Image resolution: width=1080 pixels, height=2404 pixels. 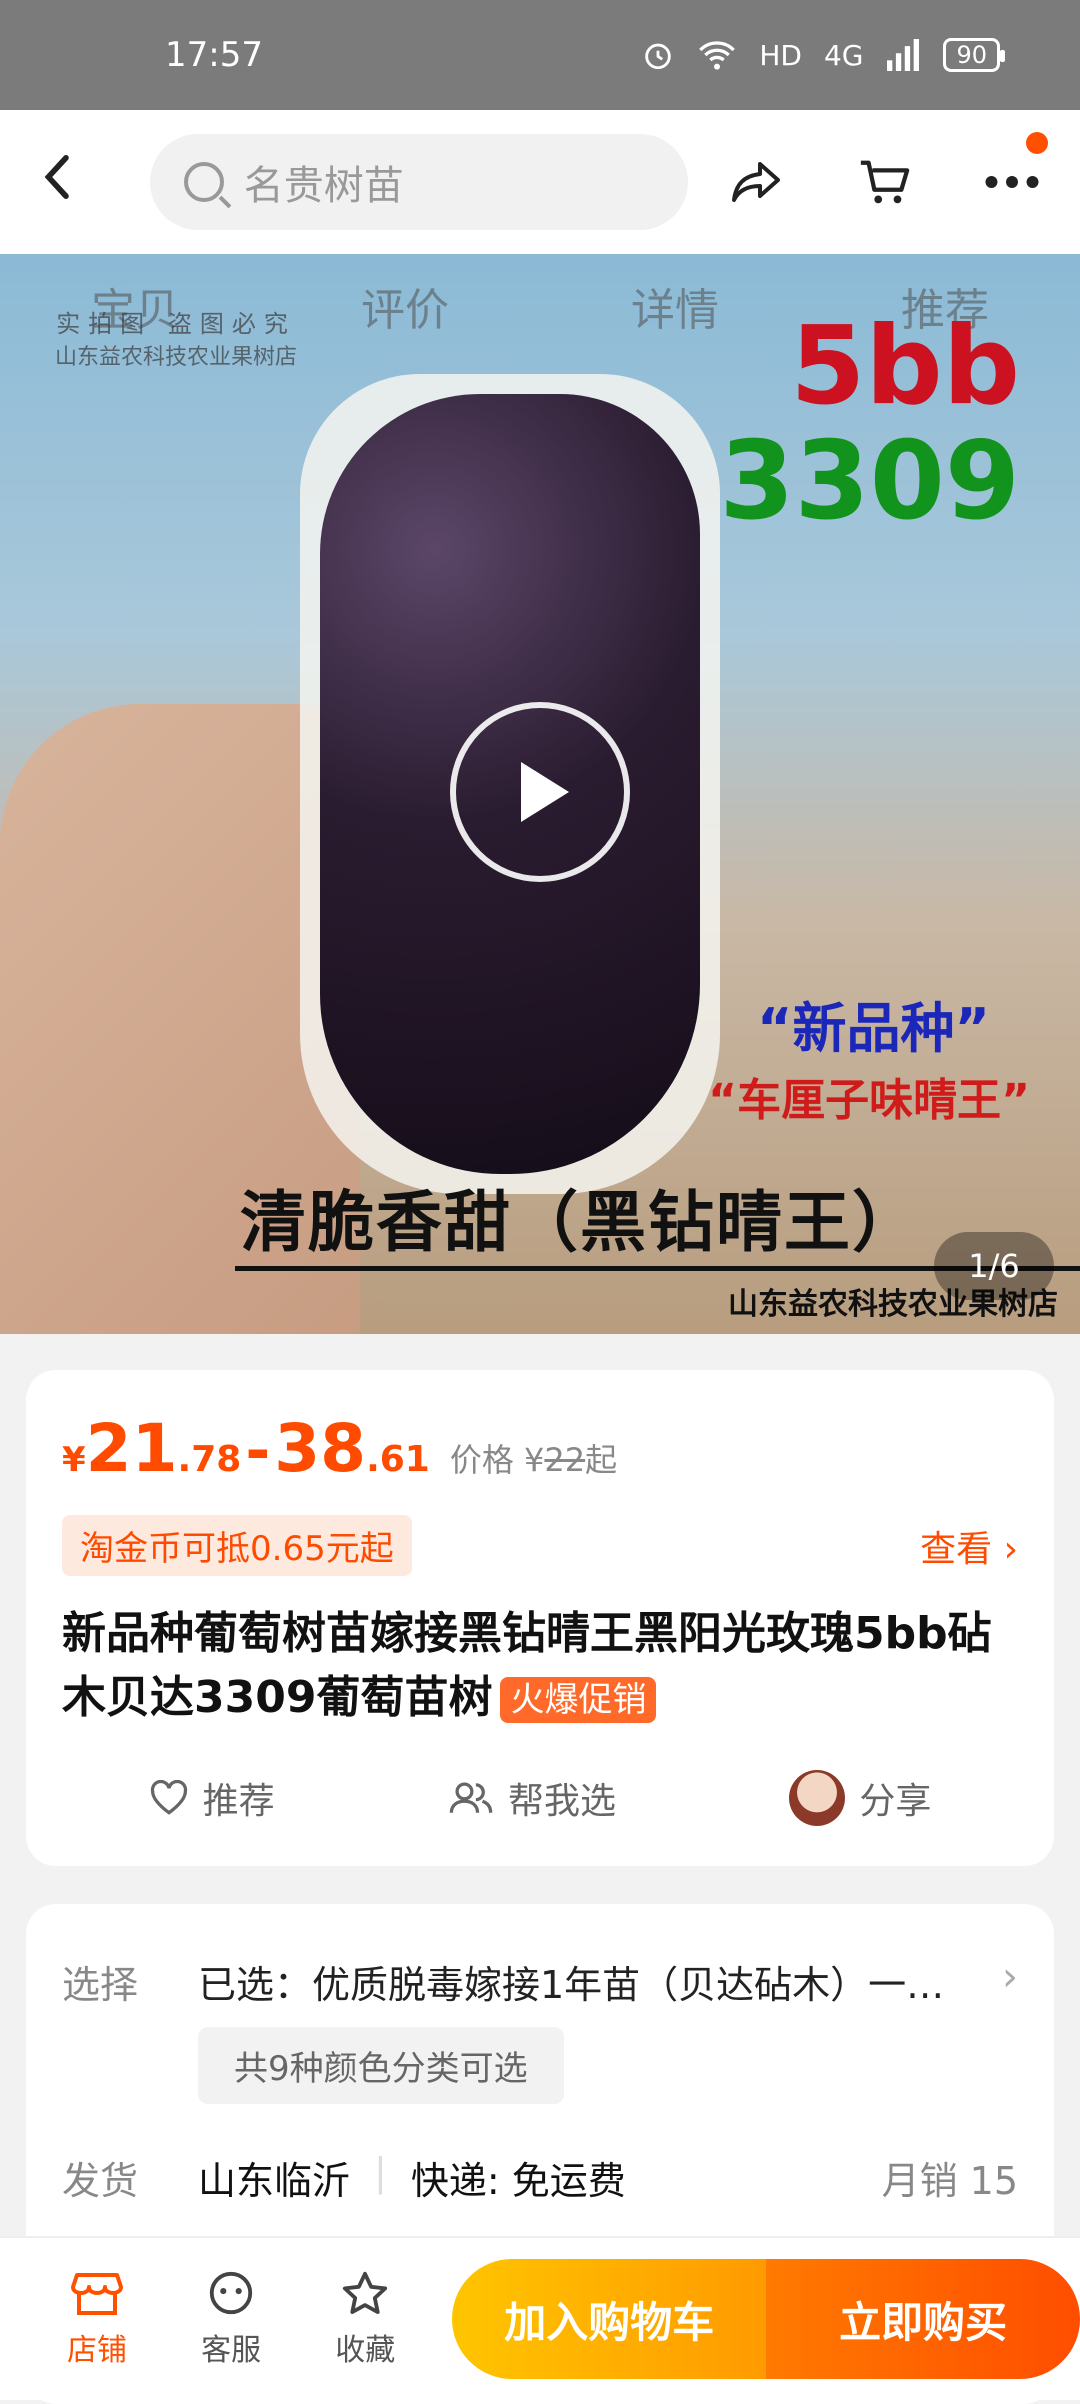 I want to click on heart-icon, so click(x=168, y=1797).